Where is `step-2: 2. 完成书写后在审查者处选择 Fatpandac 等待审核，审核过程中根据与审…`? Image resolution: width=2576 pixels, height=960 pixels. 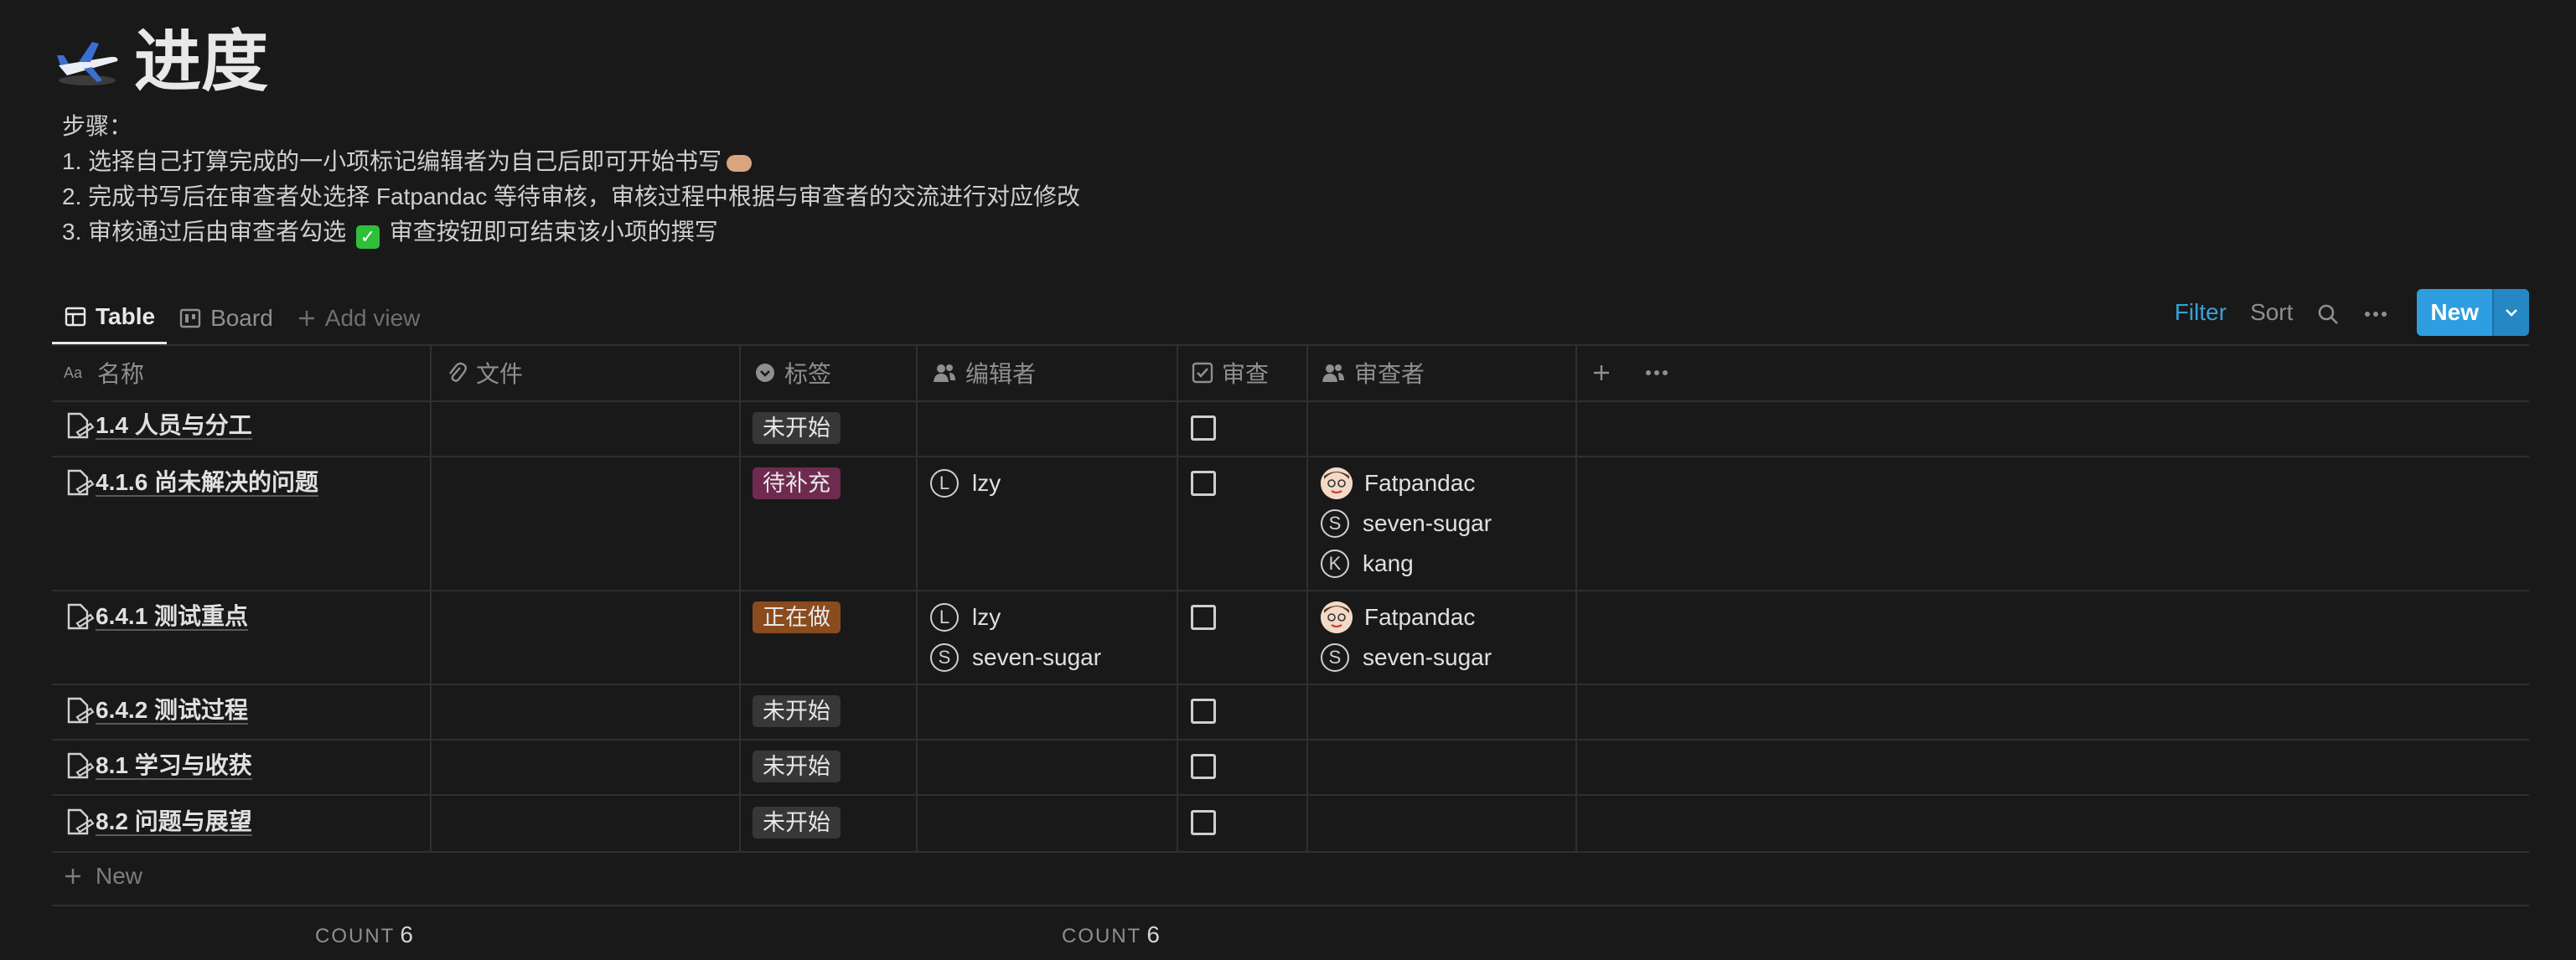 step-2: 2. 完成书写后在审查者处选择 Fatpandac 等待审核，审核过程中根据与审… is located at coordinates (571, 196).